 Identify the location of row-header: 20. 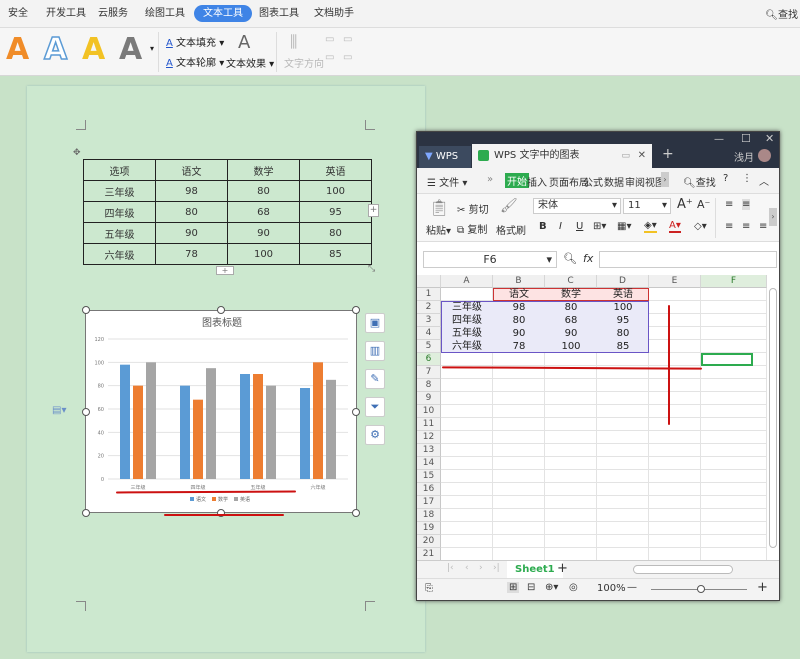
(429, 541).